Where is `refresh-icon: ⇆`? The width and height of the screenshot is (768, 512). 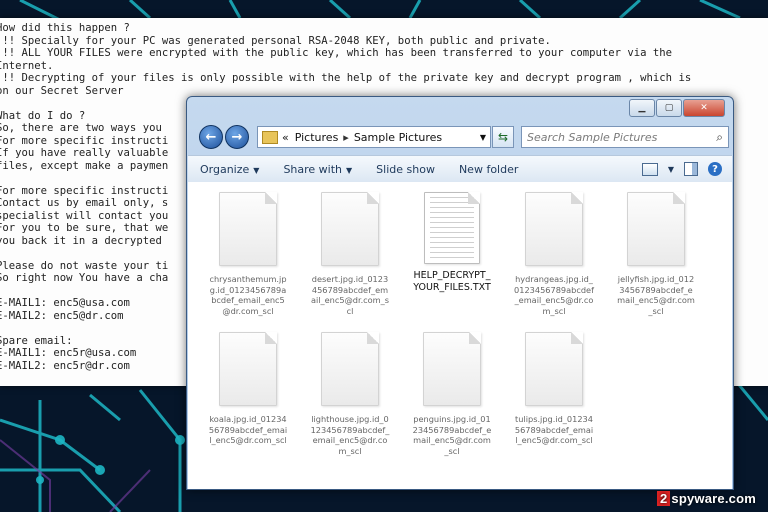
refresh-icon: ⇆ is located at coordinates (503, 137).